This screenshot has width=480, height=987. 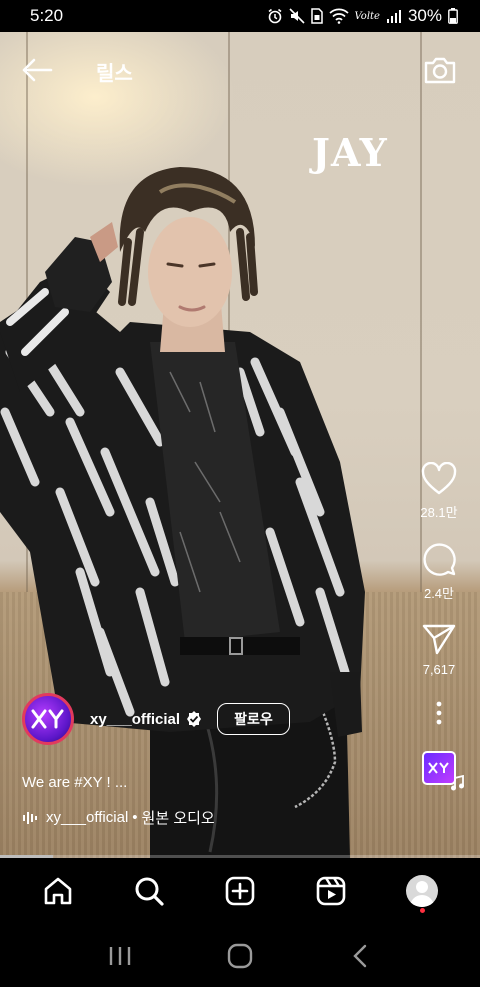 What do you see at coordinates (439, 478) in the screenshot?
I see `heart-icon` at bounding box center [439, 478].